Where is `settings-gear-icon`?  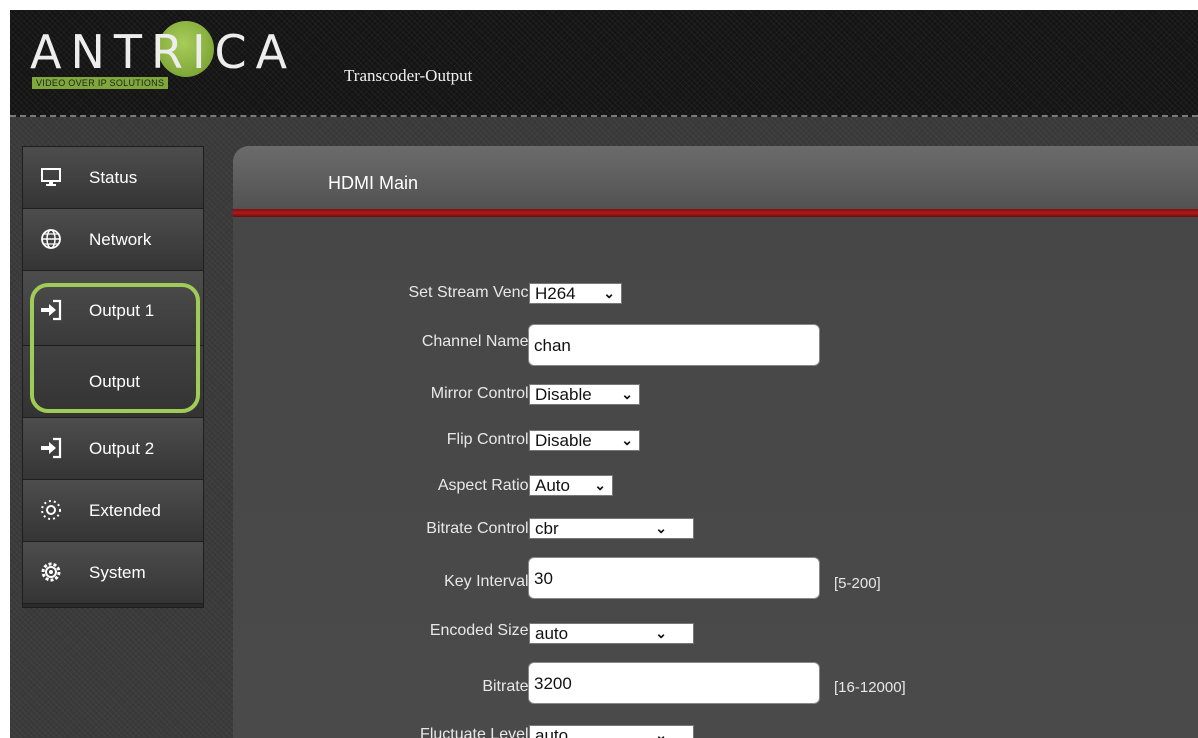 settings-gear-icon is located at coordinates (51, 572).